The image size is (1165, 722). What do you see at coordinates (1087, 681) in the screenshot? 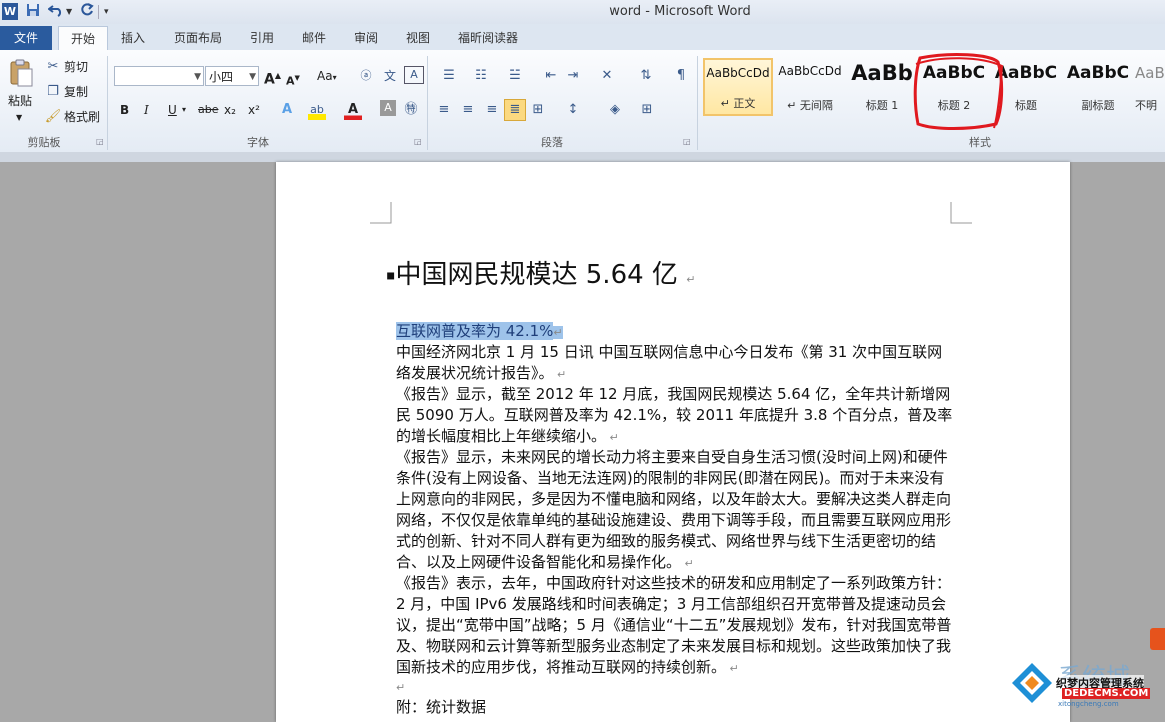
I see `site-watermark: 系统城 织梦内容管理系统 DEDECMS.COM xitongcheng.com` at bounding box center [1087, 681].